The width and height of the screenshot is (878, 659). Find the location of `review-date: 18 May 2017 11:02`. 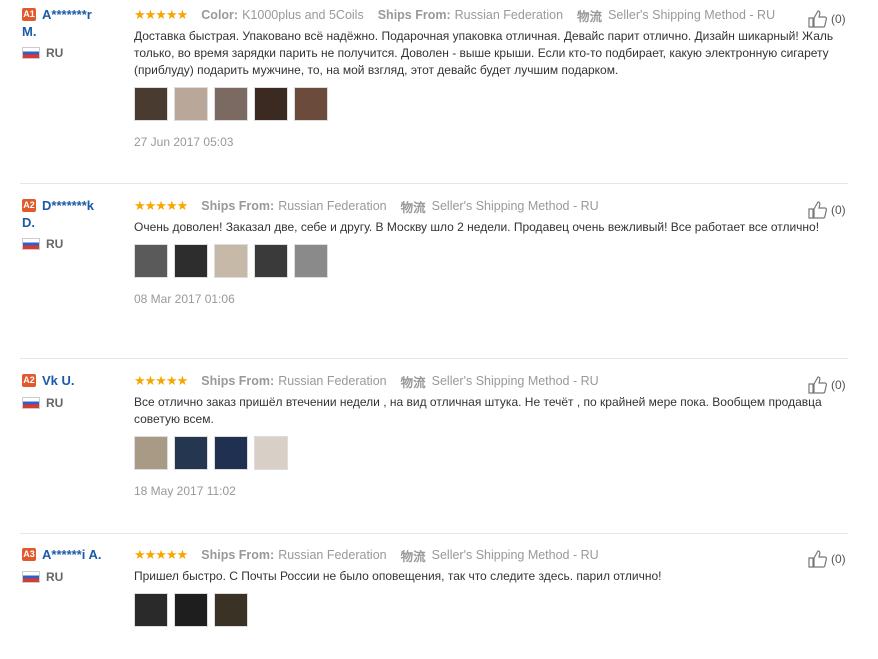

review-date: 18 May 2017 11:02 is located at coordinates (185, 491).